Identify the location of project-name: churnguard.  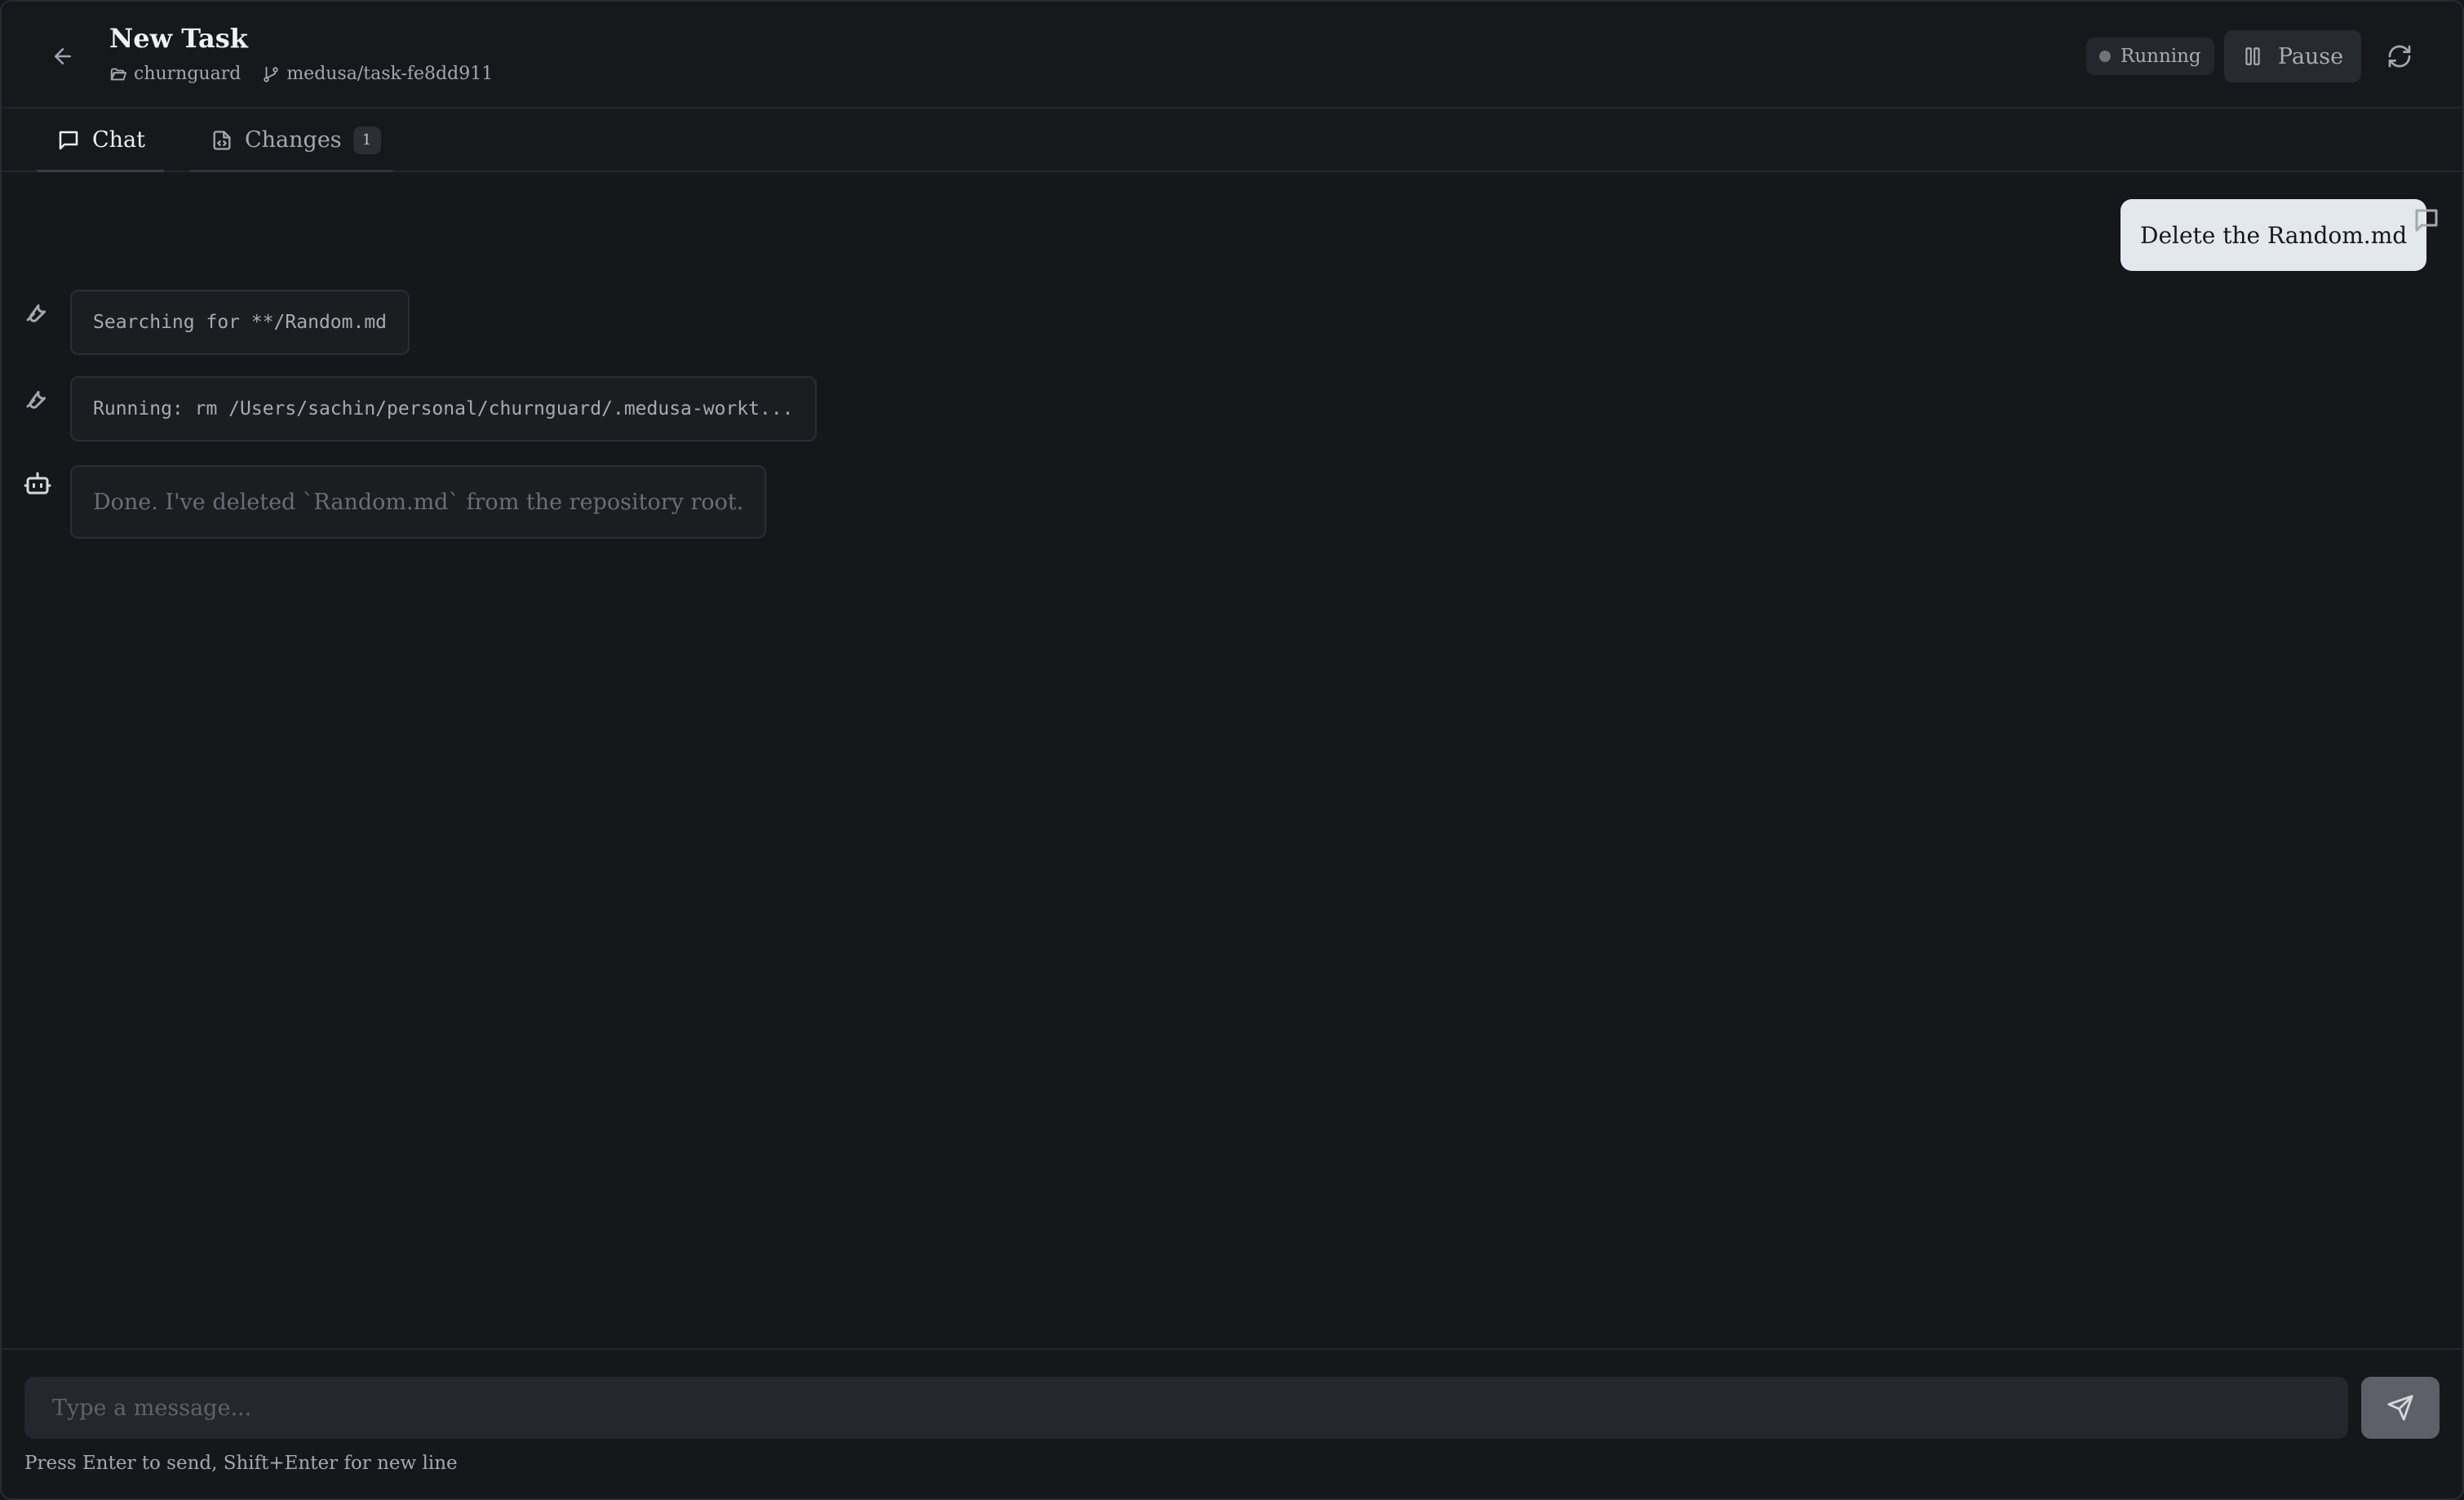
(188, 74).